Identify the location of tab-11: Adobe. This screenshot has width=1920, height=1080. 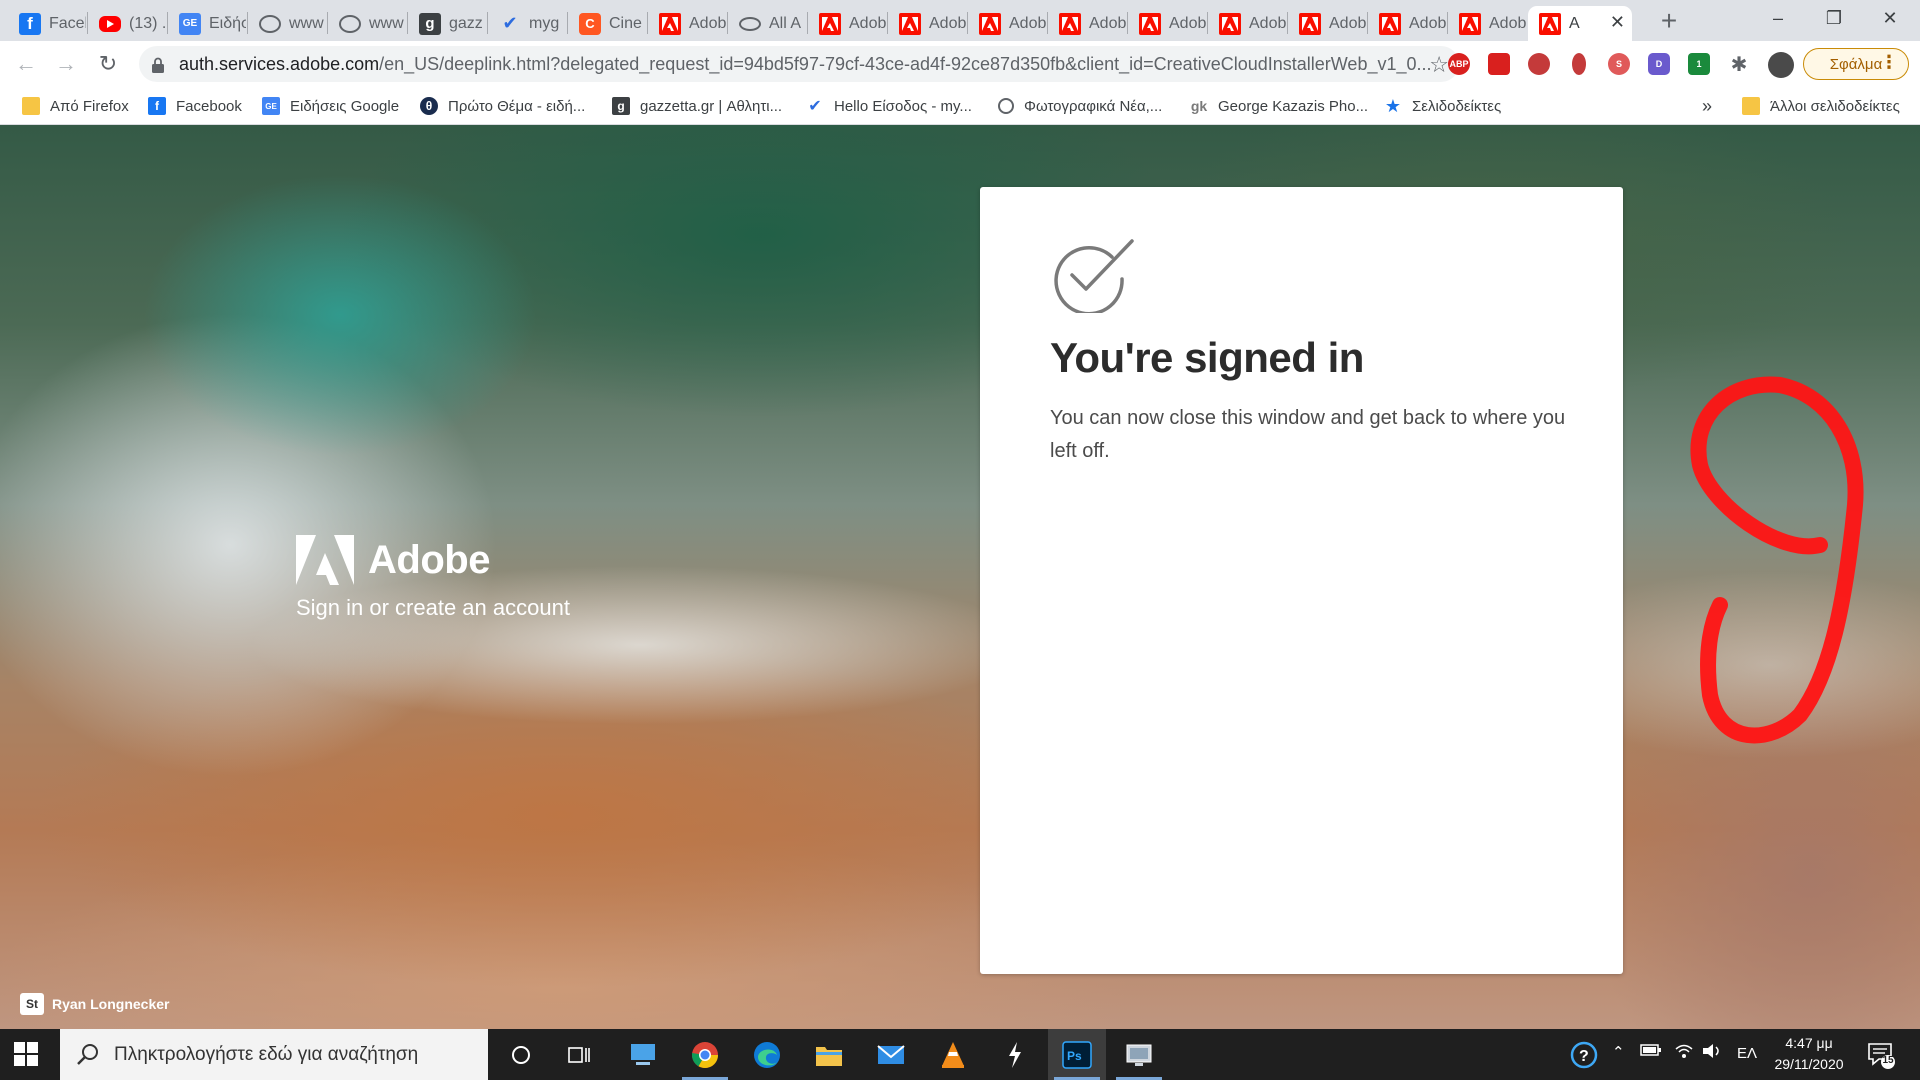
(927, 23).